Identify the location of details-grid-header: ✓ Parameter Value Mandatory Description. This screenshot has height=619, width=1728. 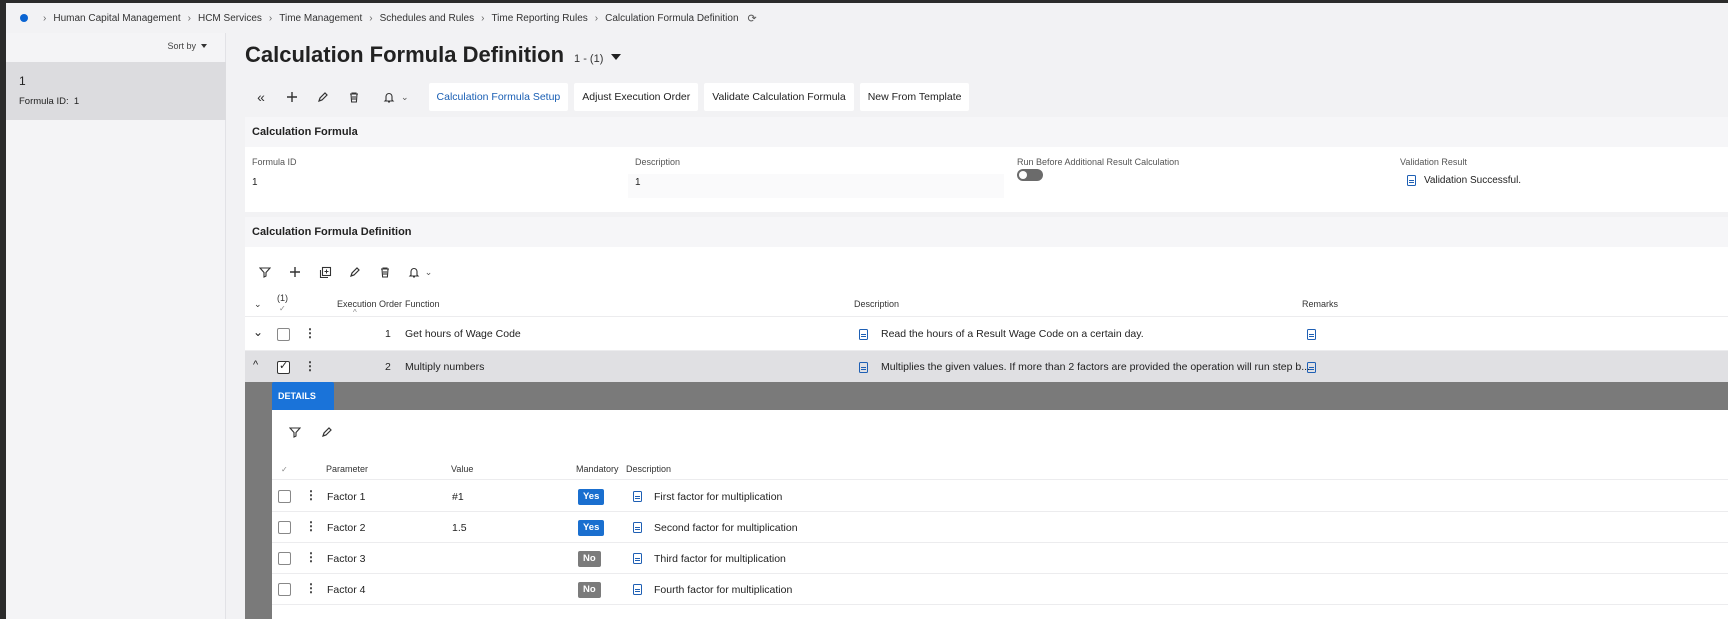
(1000, 467).